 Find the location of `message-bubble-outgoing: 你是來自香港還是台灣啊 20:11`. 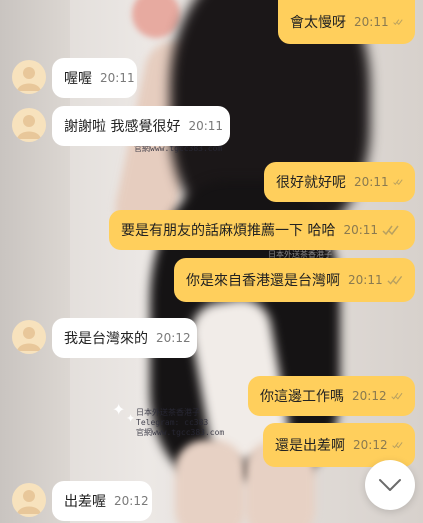

message-bubble-outgoing: 你是來自香港還是台灣啊 20:11 is located at coordinates (294, 280).